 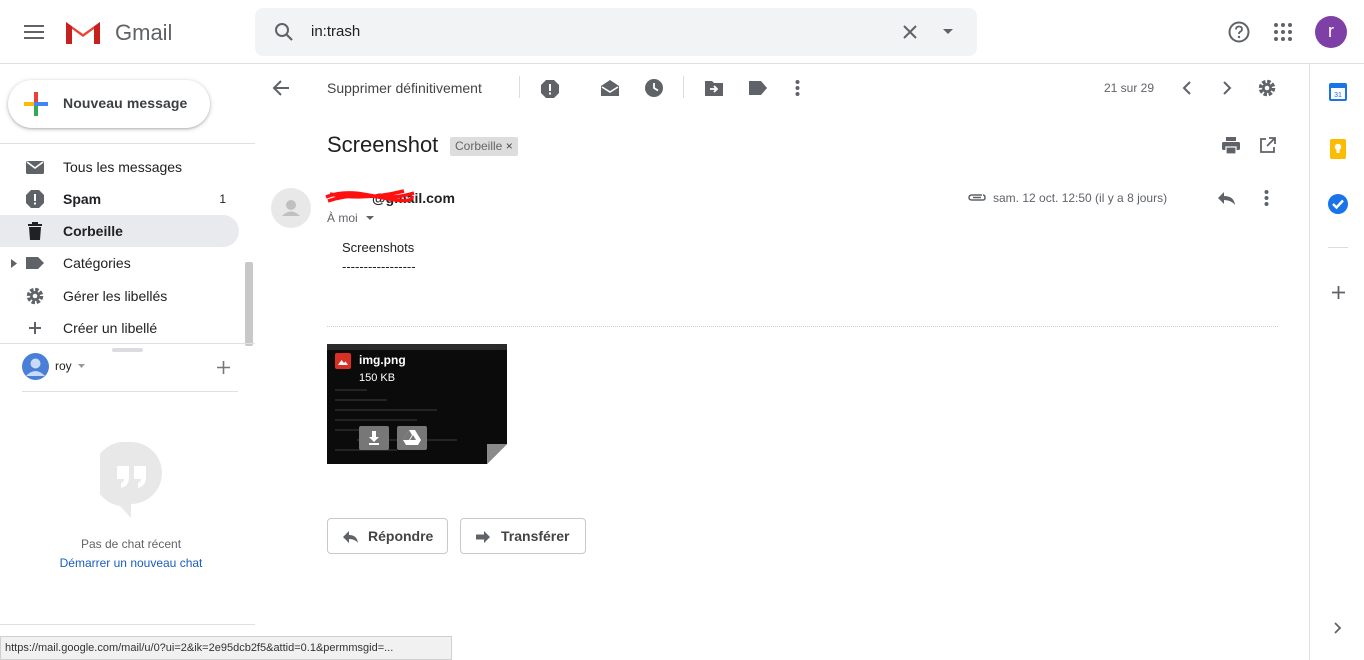 What do you see at coordinates (34, 32) in the screenshot?
I see `main-menu-icon` at bounding box center [34, 32].